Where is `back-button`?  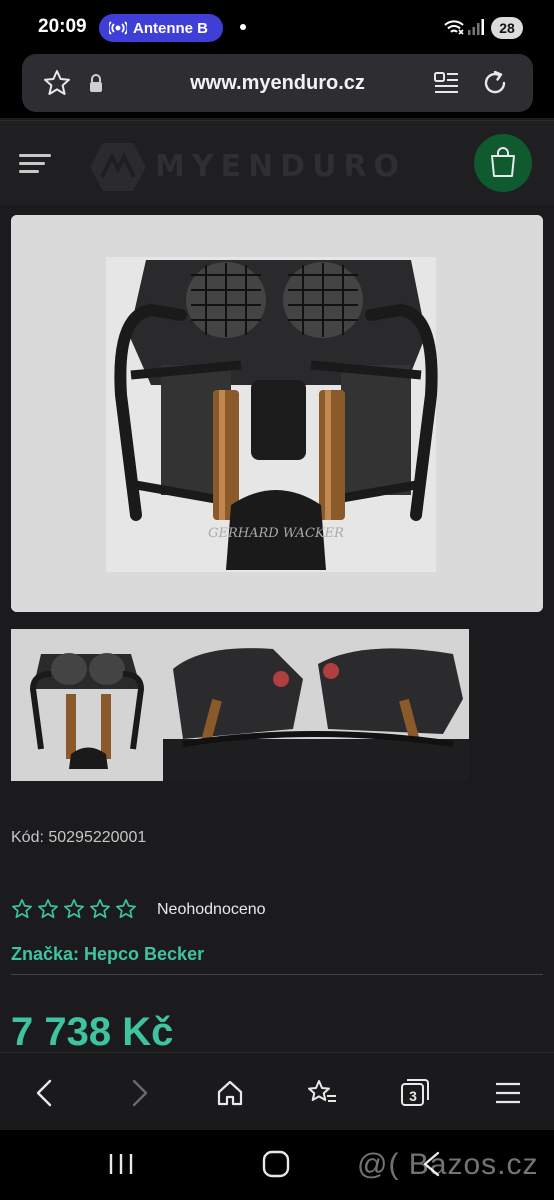 back-button is located at coordinates (44, 1093).